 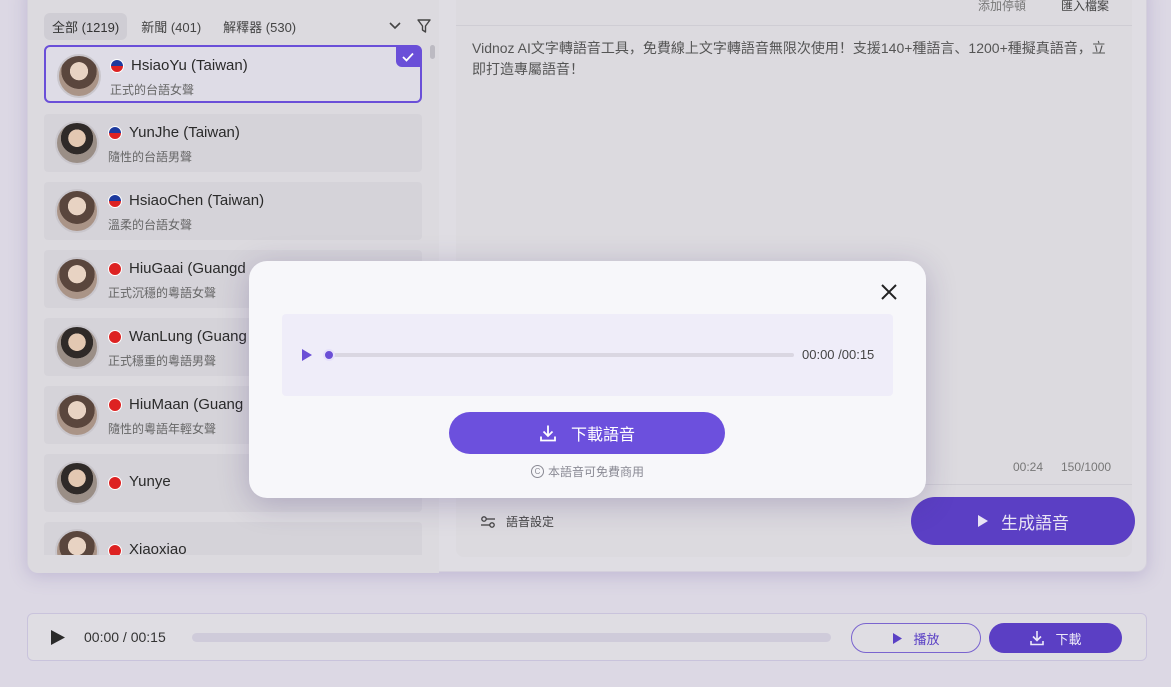 I want to click on commercial-license-note: C 本語音可免費商用, so click(x=587, y=471).